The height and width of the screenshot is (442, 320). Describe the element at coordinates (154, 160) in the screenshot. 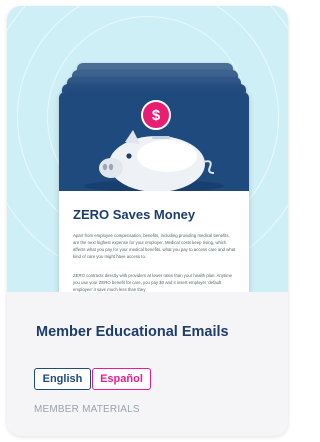

I see `piggy-bank-icon` at that location.